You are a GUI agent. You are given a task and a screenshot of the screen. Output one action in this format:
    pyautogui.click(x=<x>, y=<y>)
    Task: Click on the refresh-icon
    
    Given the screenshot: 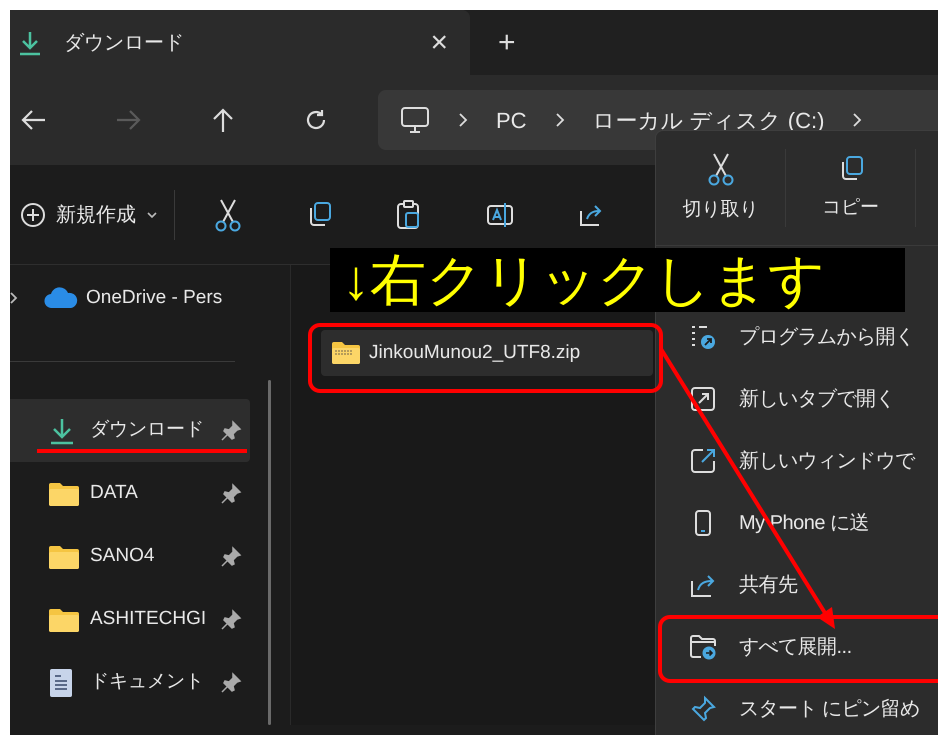 What is the action you would take?
    pyautogui.click(x=316, y=120)
    